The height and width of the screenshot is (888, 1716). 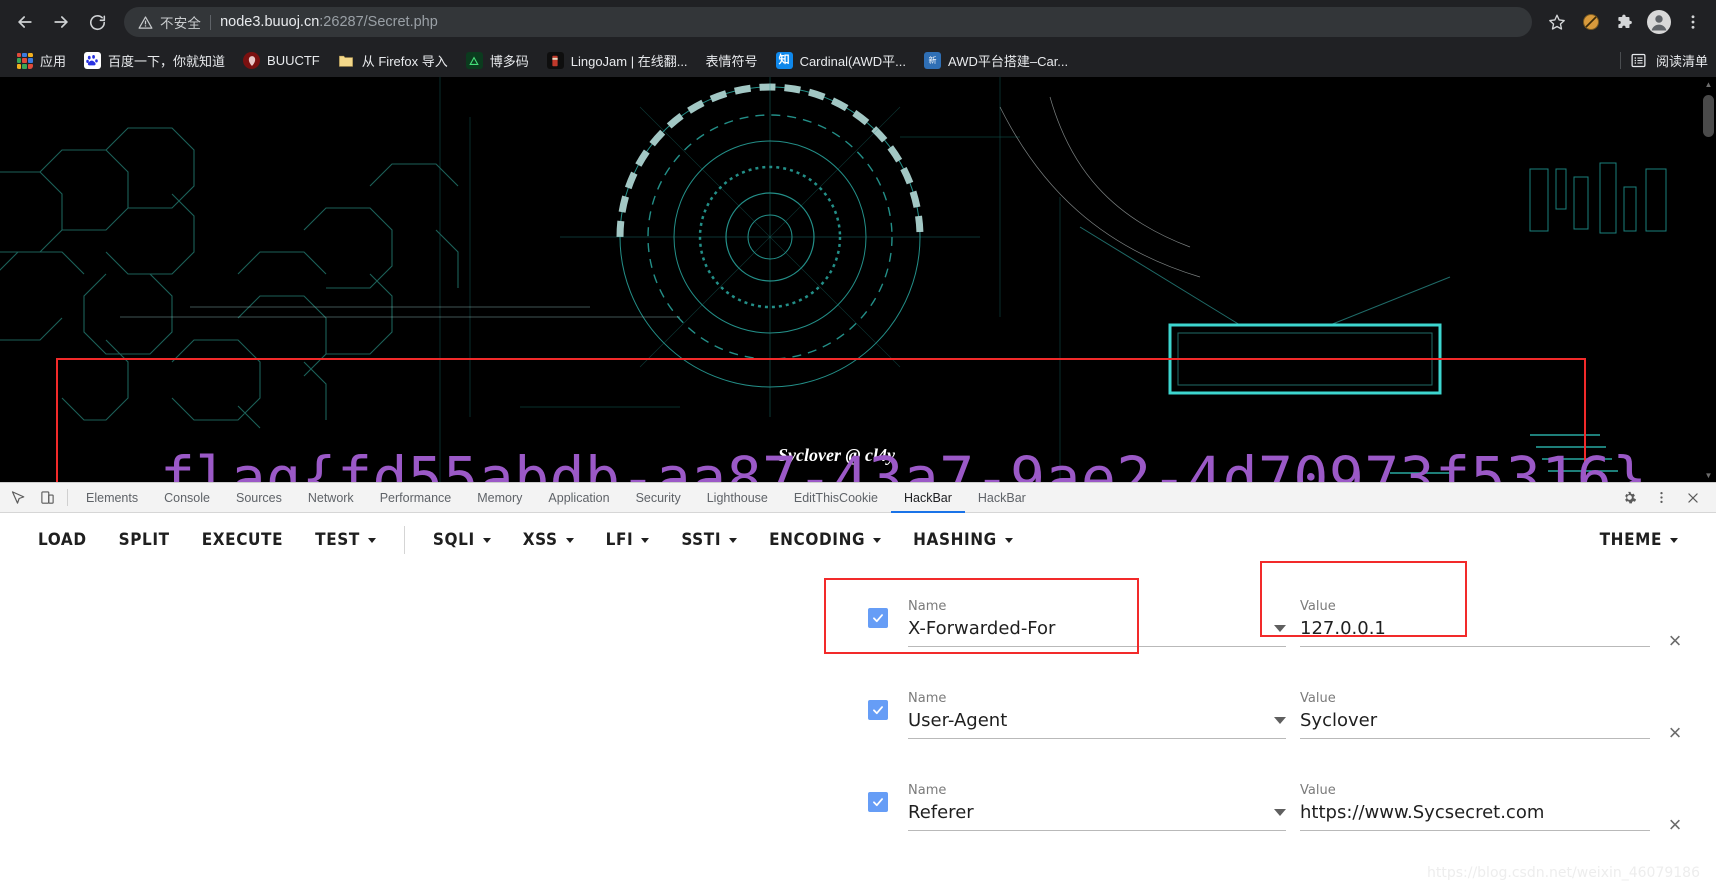 What do you see at coordinates (1638, 60) in the screenshot?
I see `reading-list-icon` at bounding box center [1638, 60].